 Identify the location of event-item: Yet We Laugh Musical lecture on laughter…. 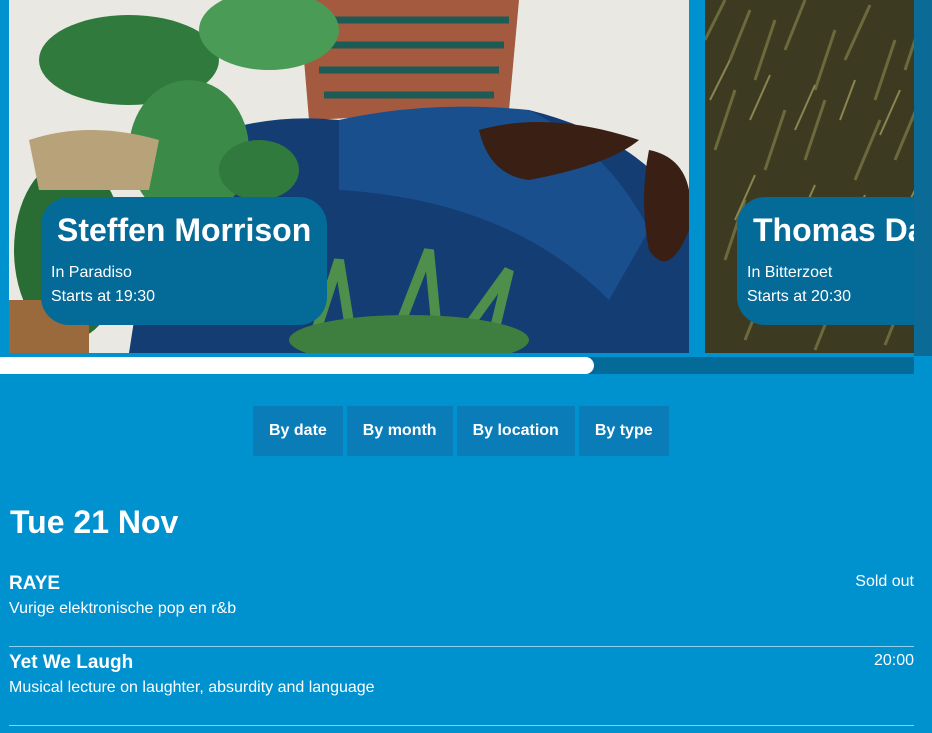
(461, 686).